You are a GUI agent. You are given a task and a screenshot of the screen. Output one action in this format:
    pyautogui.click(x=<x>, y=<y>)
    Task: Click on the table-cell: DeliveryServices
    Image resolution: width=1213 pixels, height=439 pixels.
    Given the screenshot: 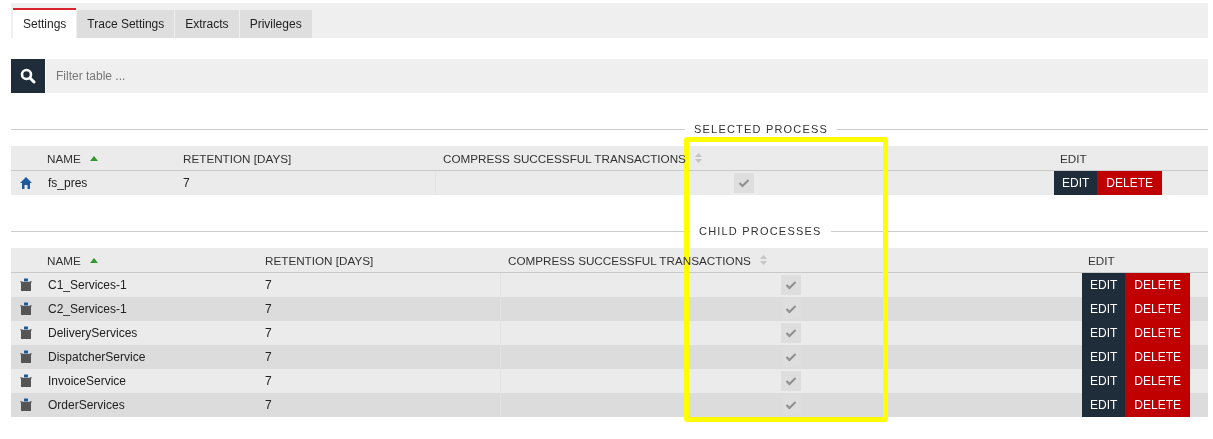 What is the action you would take?
    pyautogui.click(x=148, y=333)
    